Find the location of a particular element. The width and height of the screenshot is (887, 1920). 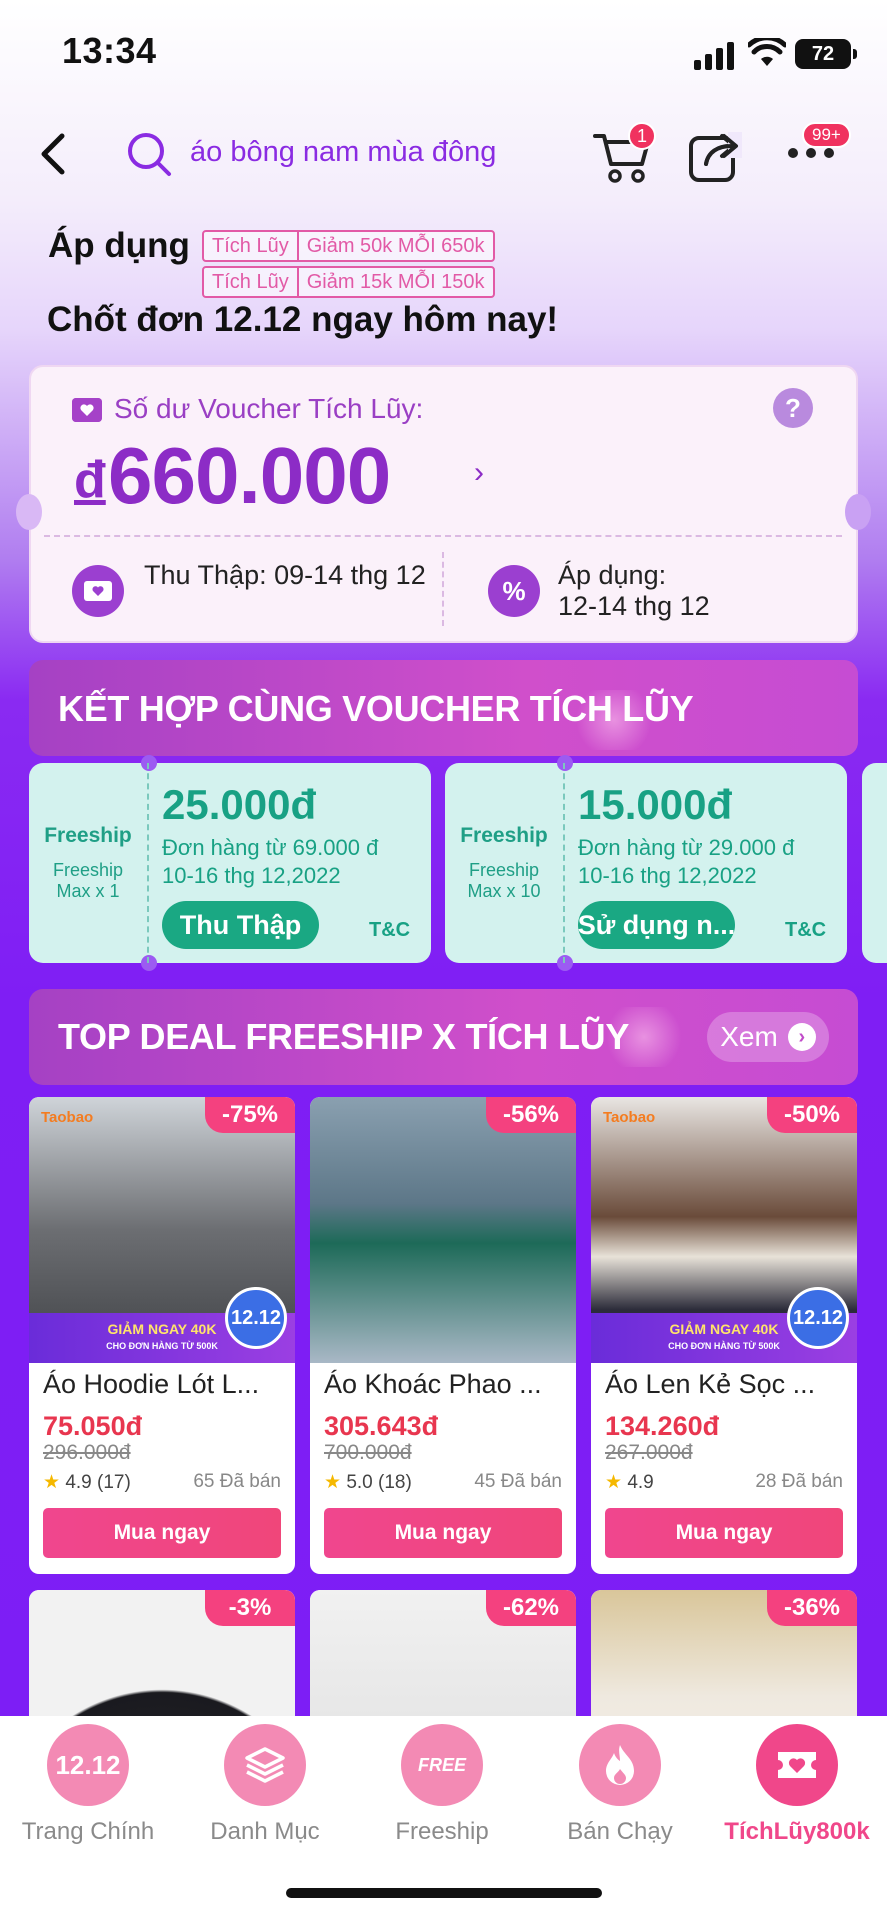

voucher-type-block: Freeship Freeship Max x 1 is located at coordinates (89, 863).